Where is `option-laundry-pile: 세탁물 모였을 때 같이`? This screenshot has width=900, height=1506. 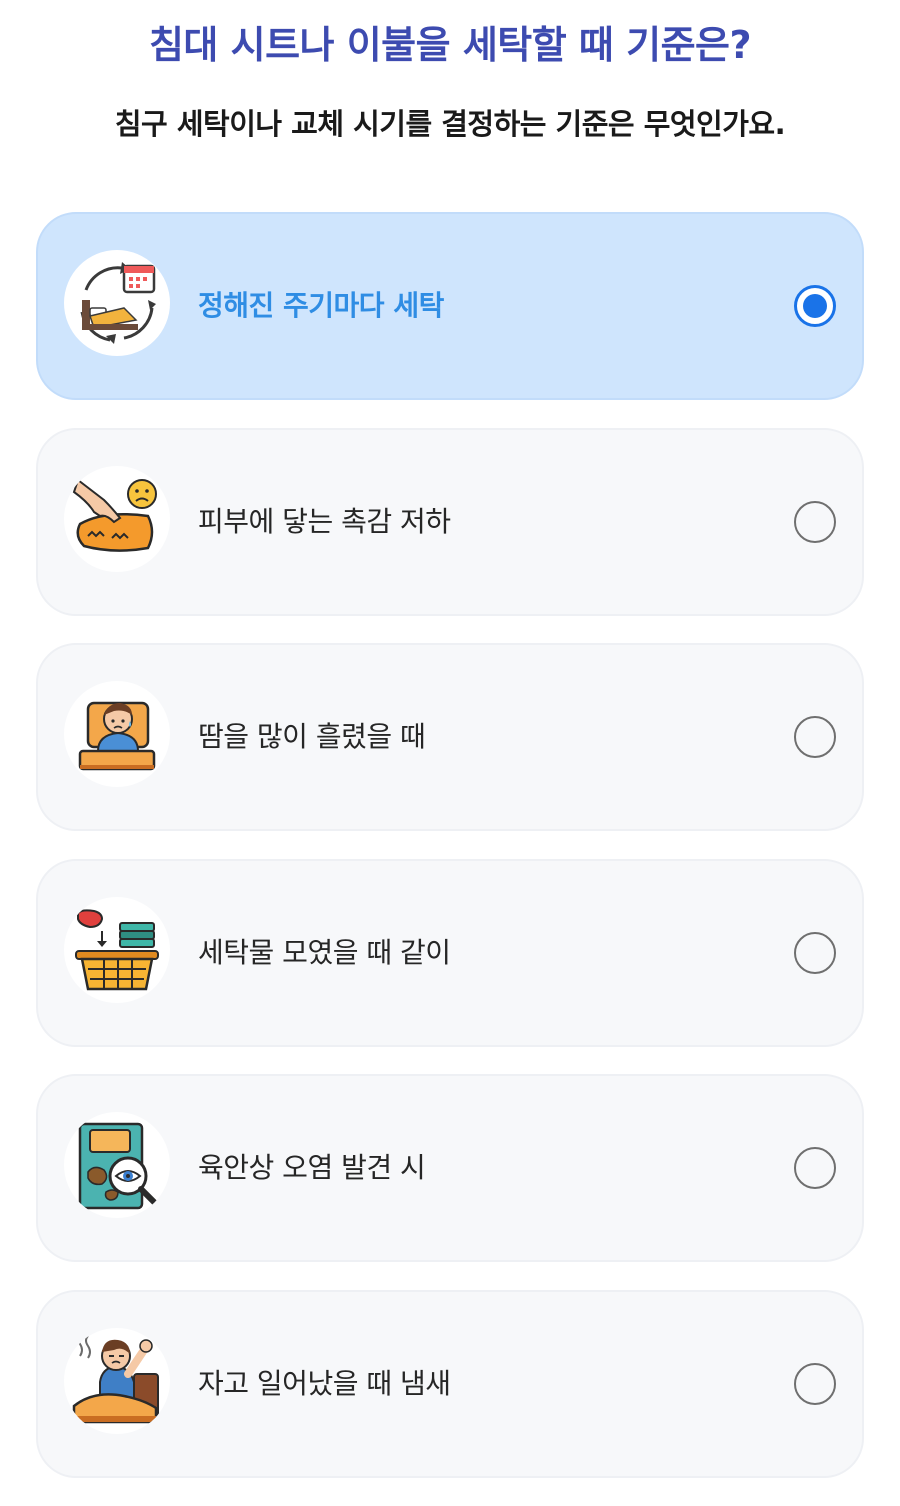
option-laundry-pile: 세탁물 모였을 때 같이 is located at coordinates (450, 952).